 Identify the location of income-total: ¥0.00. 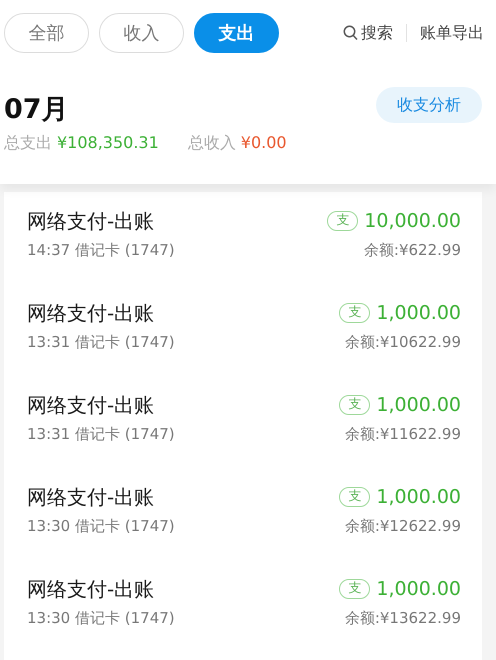
(263, 142).